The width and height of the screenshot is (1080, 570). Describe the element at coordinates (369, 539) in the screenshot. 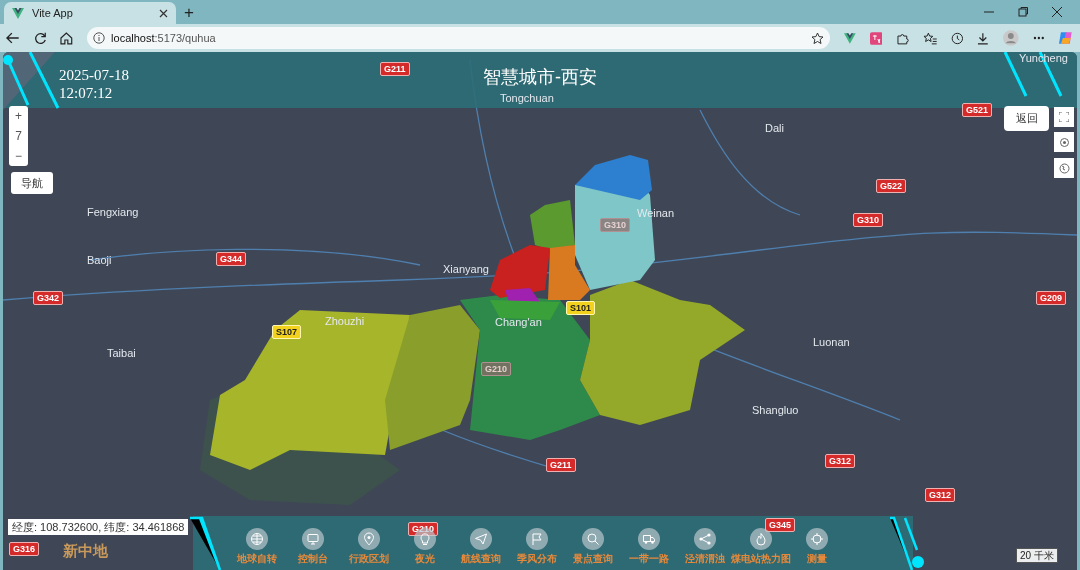

I see `pin-icon` at that location.